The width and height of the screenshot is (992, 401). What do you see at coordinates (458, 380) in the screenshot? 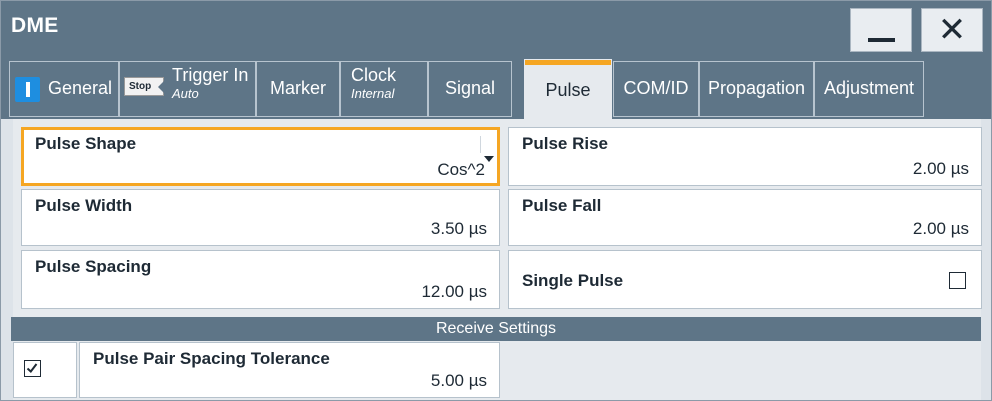
I see `tolerance-value: 5.00 µs` at bounding box center [458, 380].